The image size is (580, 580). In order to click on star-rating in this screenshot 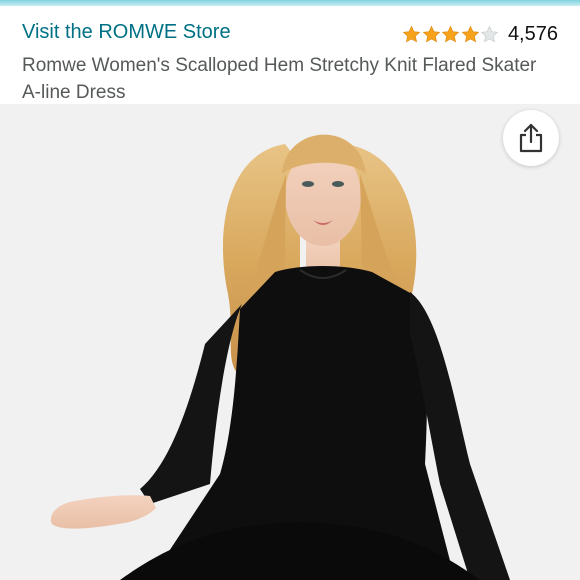, I will do `click(451, 34)`.